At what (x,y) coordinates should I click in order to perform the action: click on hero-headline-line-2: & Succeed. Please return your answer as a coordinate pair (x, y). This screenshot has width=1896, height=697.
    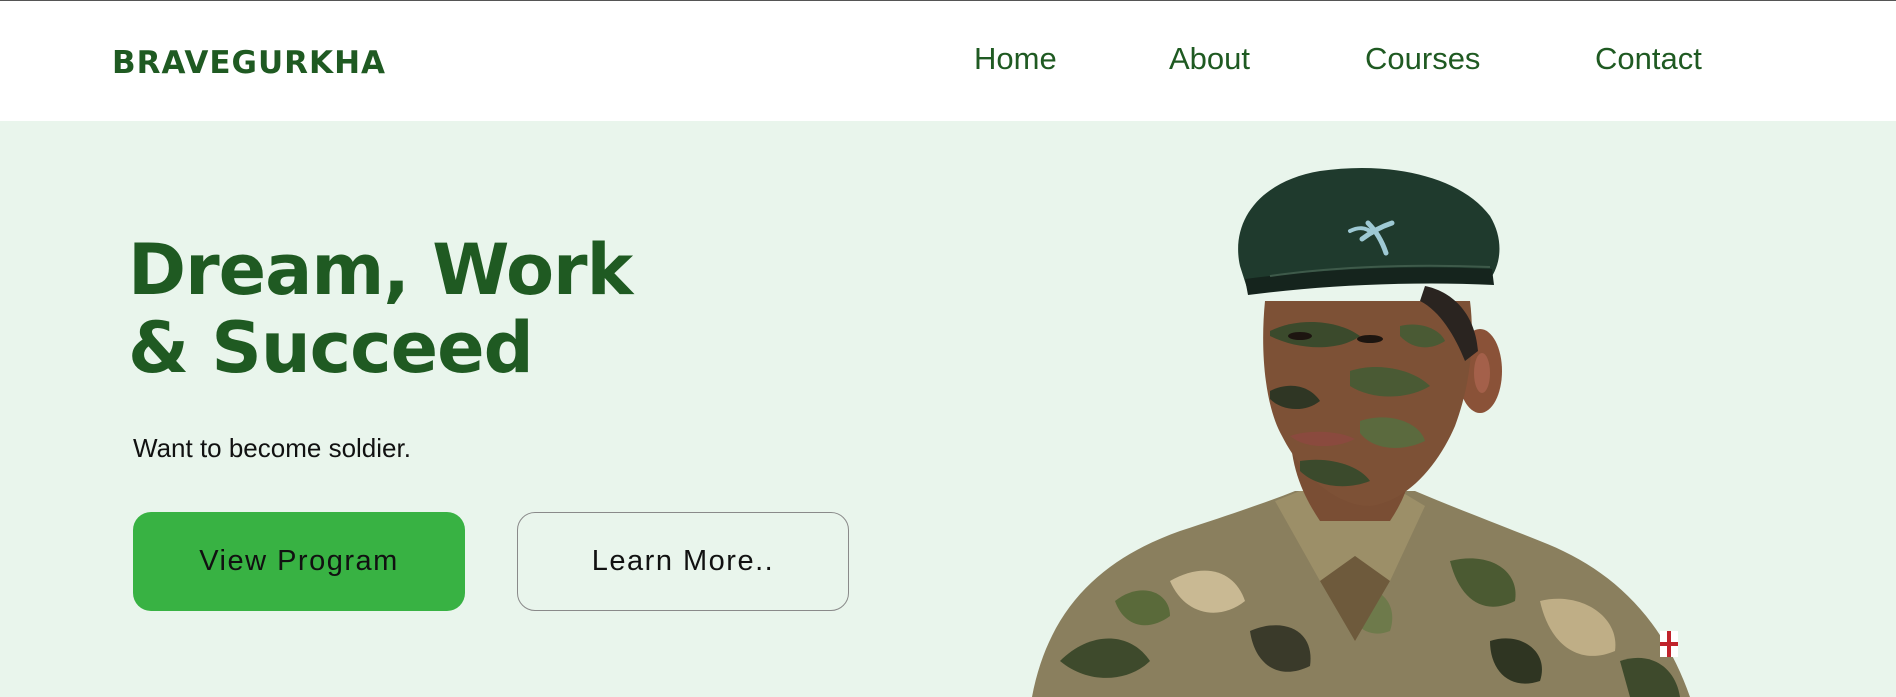
    Looking at the image, I should click on (331, 348).